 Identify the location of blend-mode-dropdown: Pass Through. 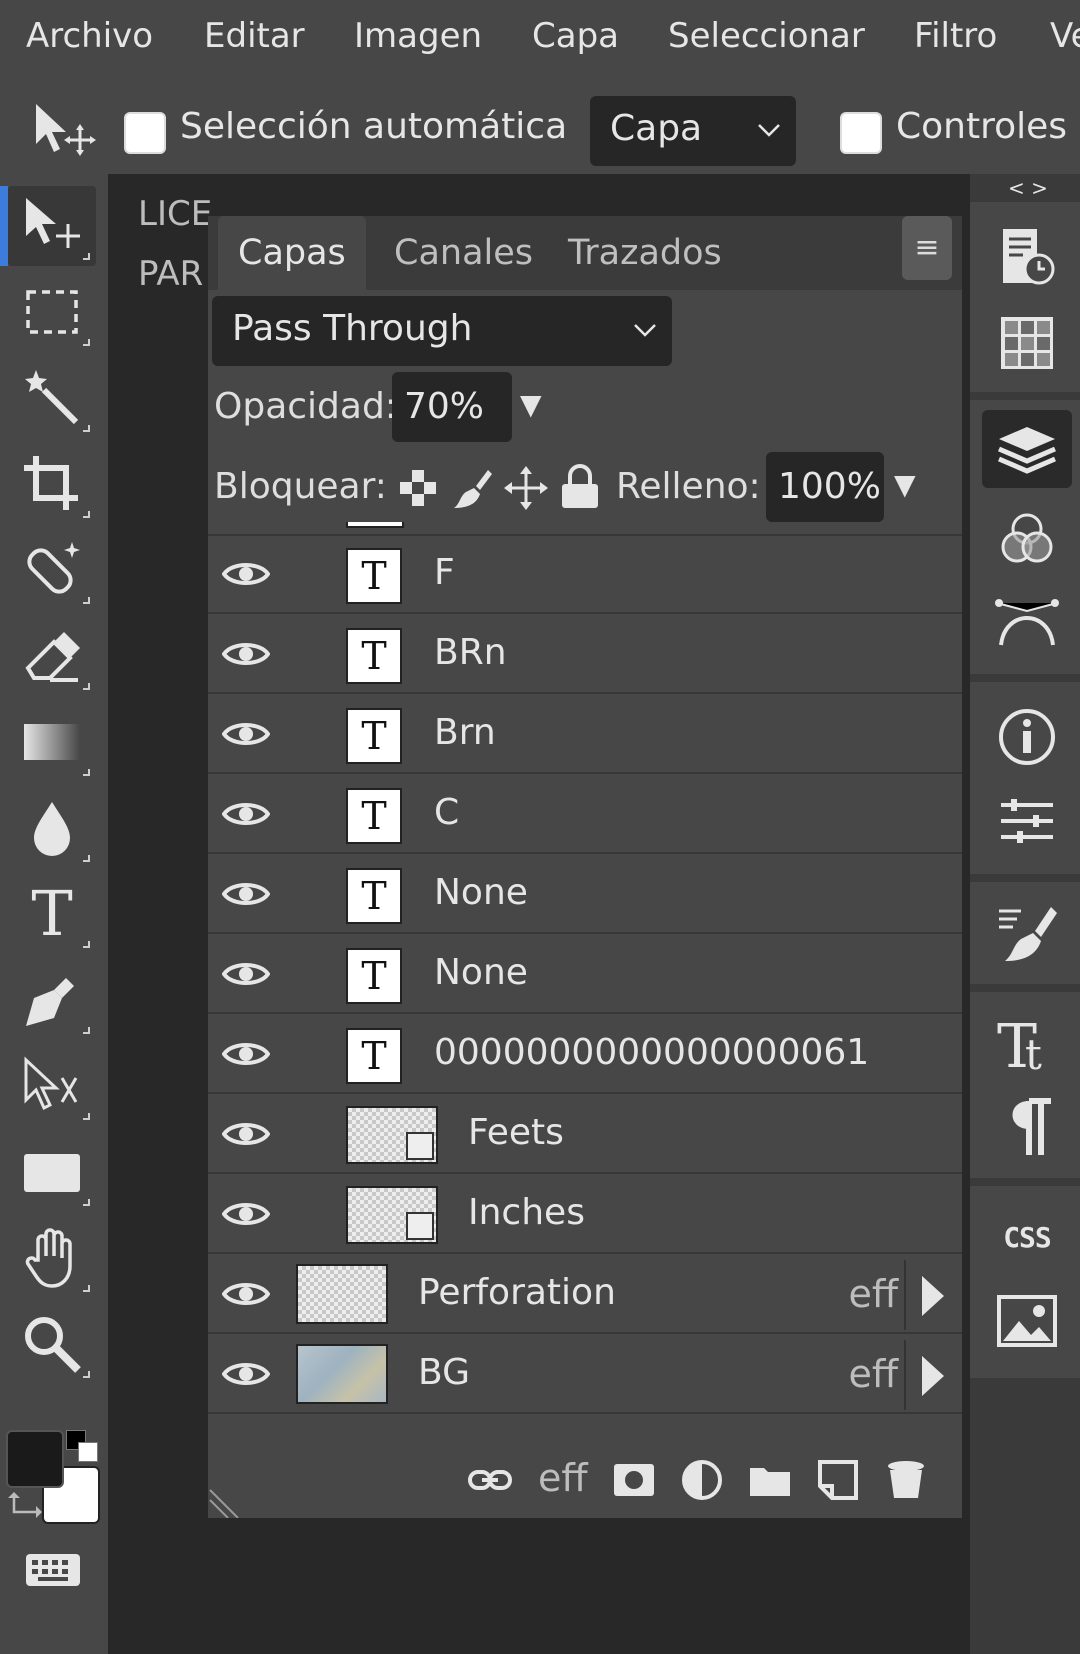
(442, 331).